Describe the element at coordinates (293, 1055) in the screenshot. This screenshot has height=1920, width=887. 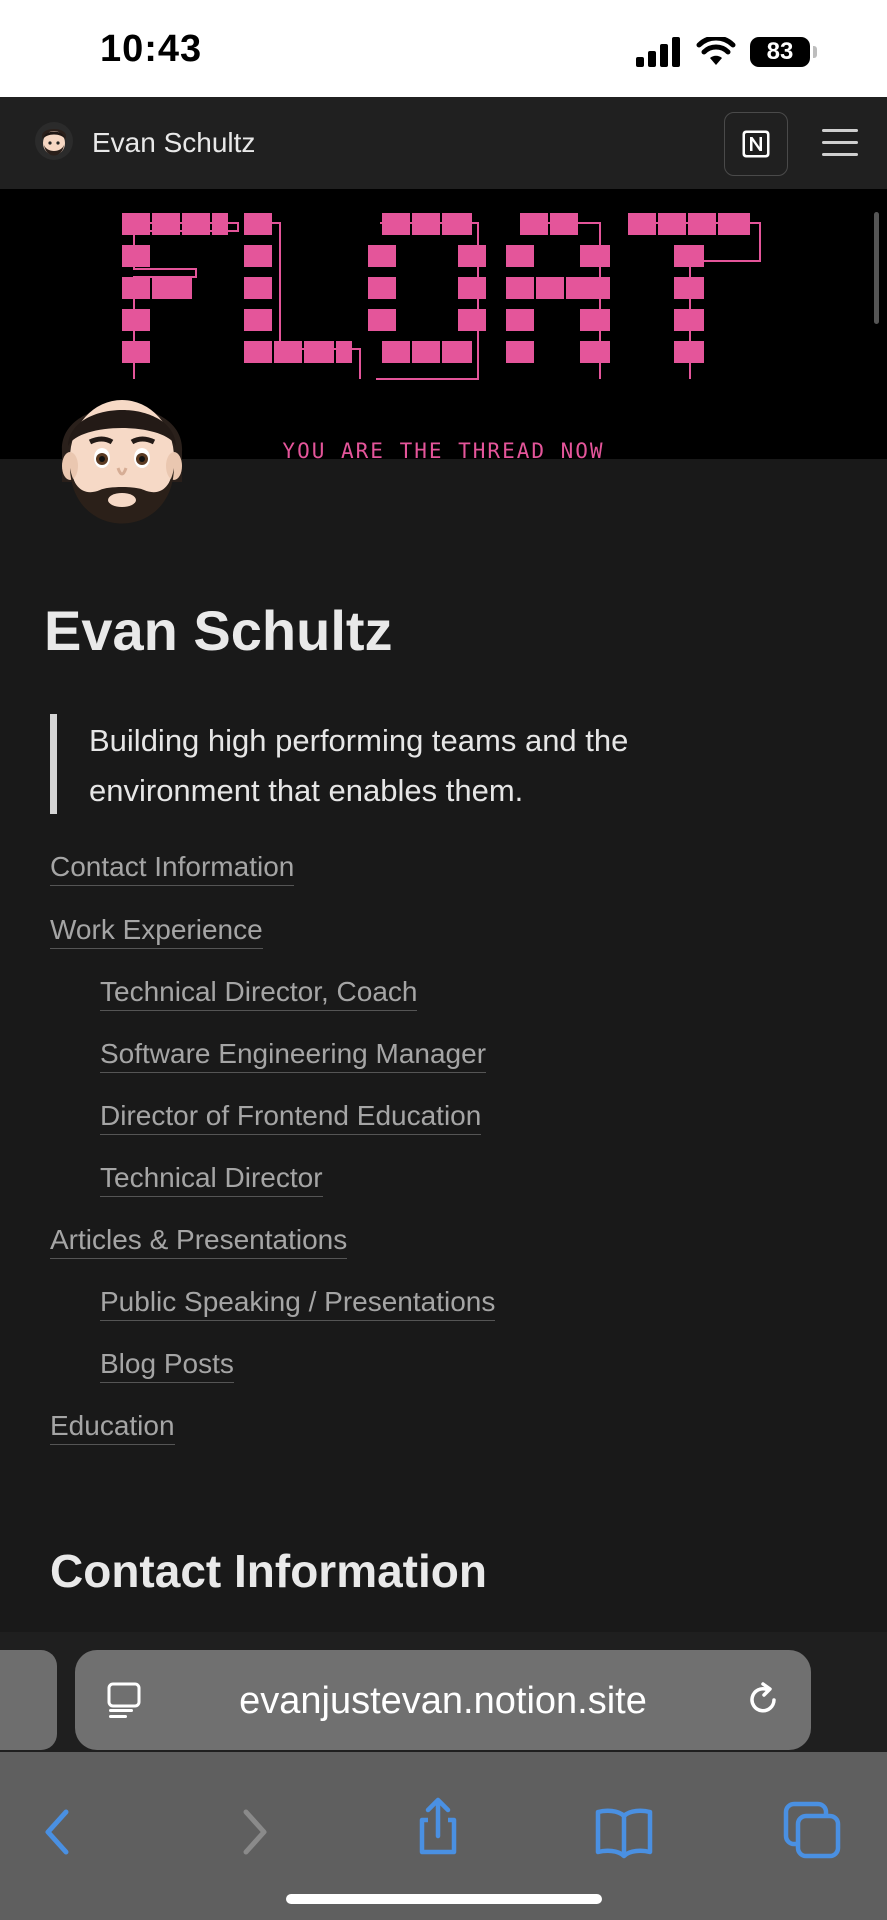
I see `toc-item-software-engineering-manager: Software Engineering Manager` at that location.